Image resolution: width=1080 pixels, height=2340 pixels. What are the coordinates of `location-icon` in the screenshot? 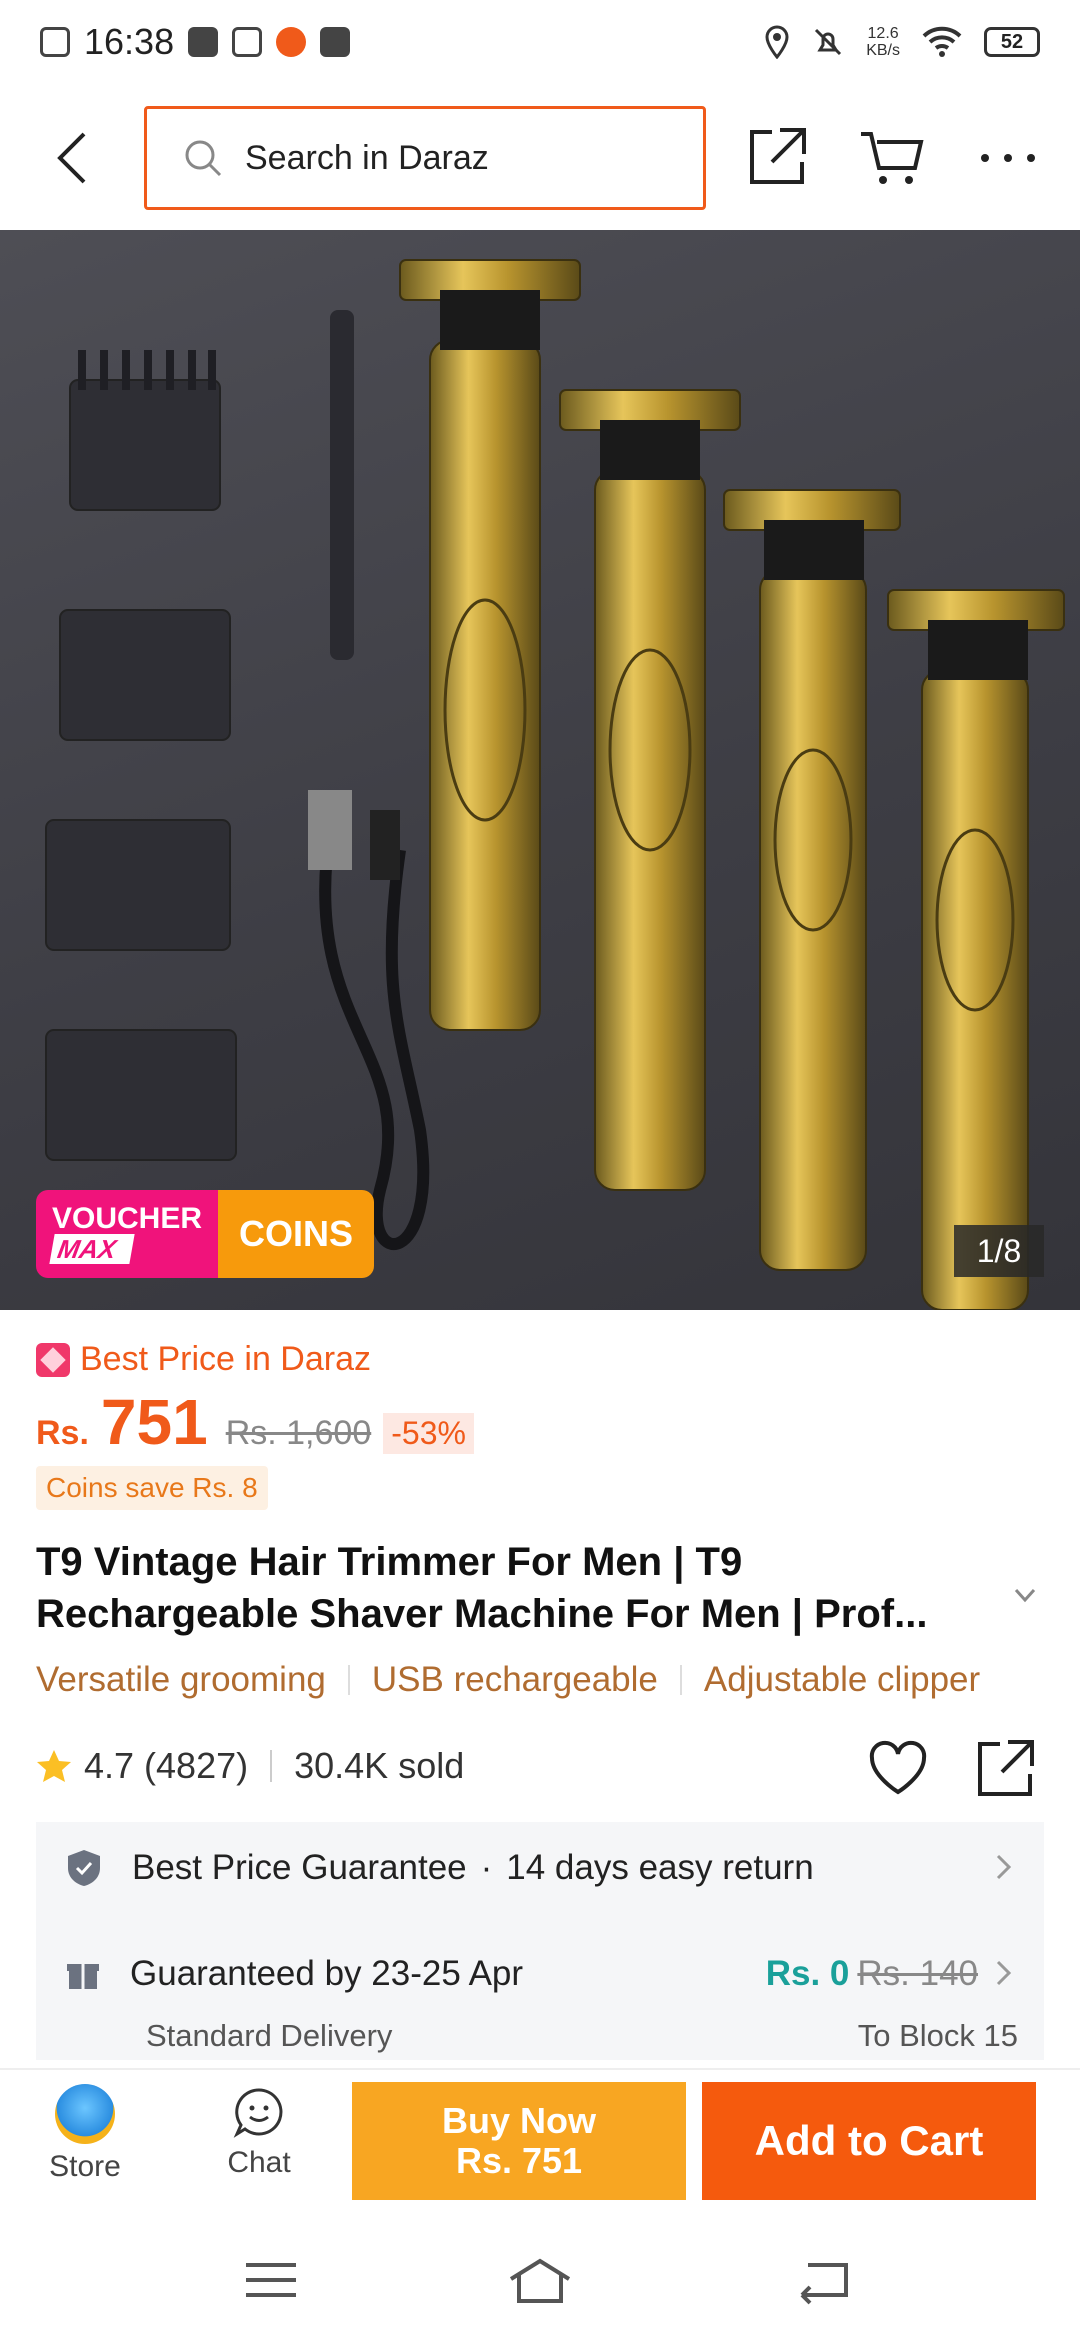 It's located at (777, 42).